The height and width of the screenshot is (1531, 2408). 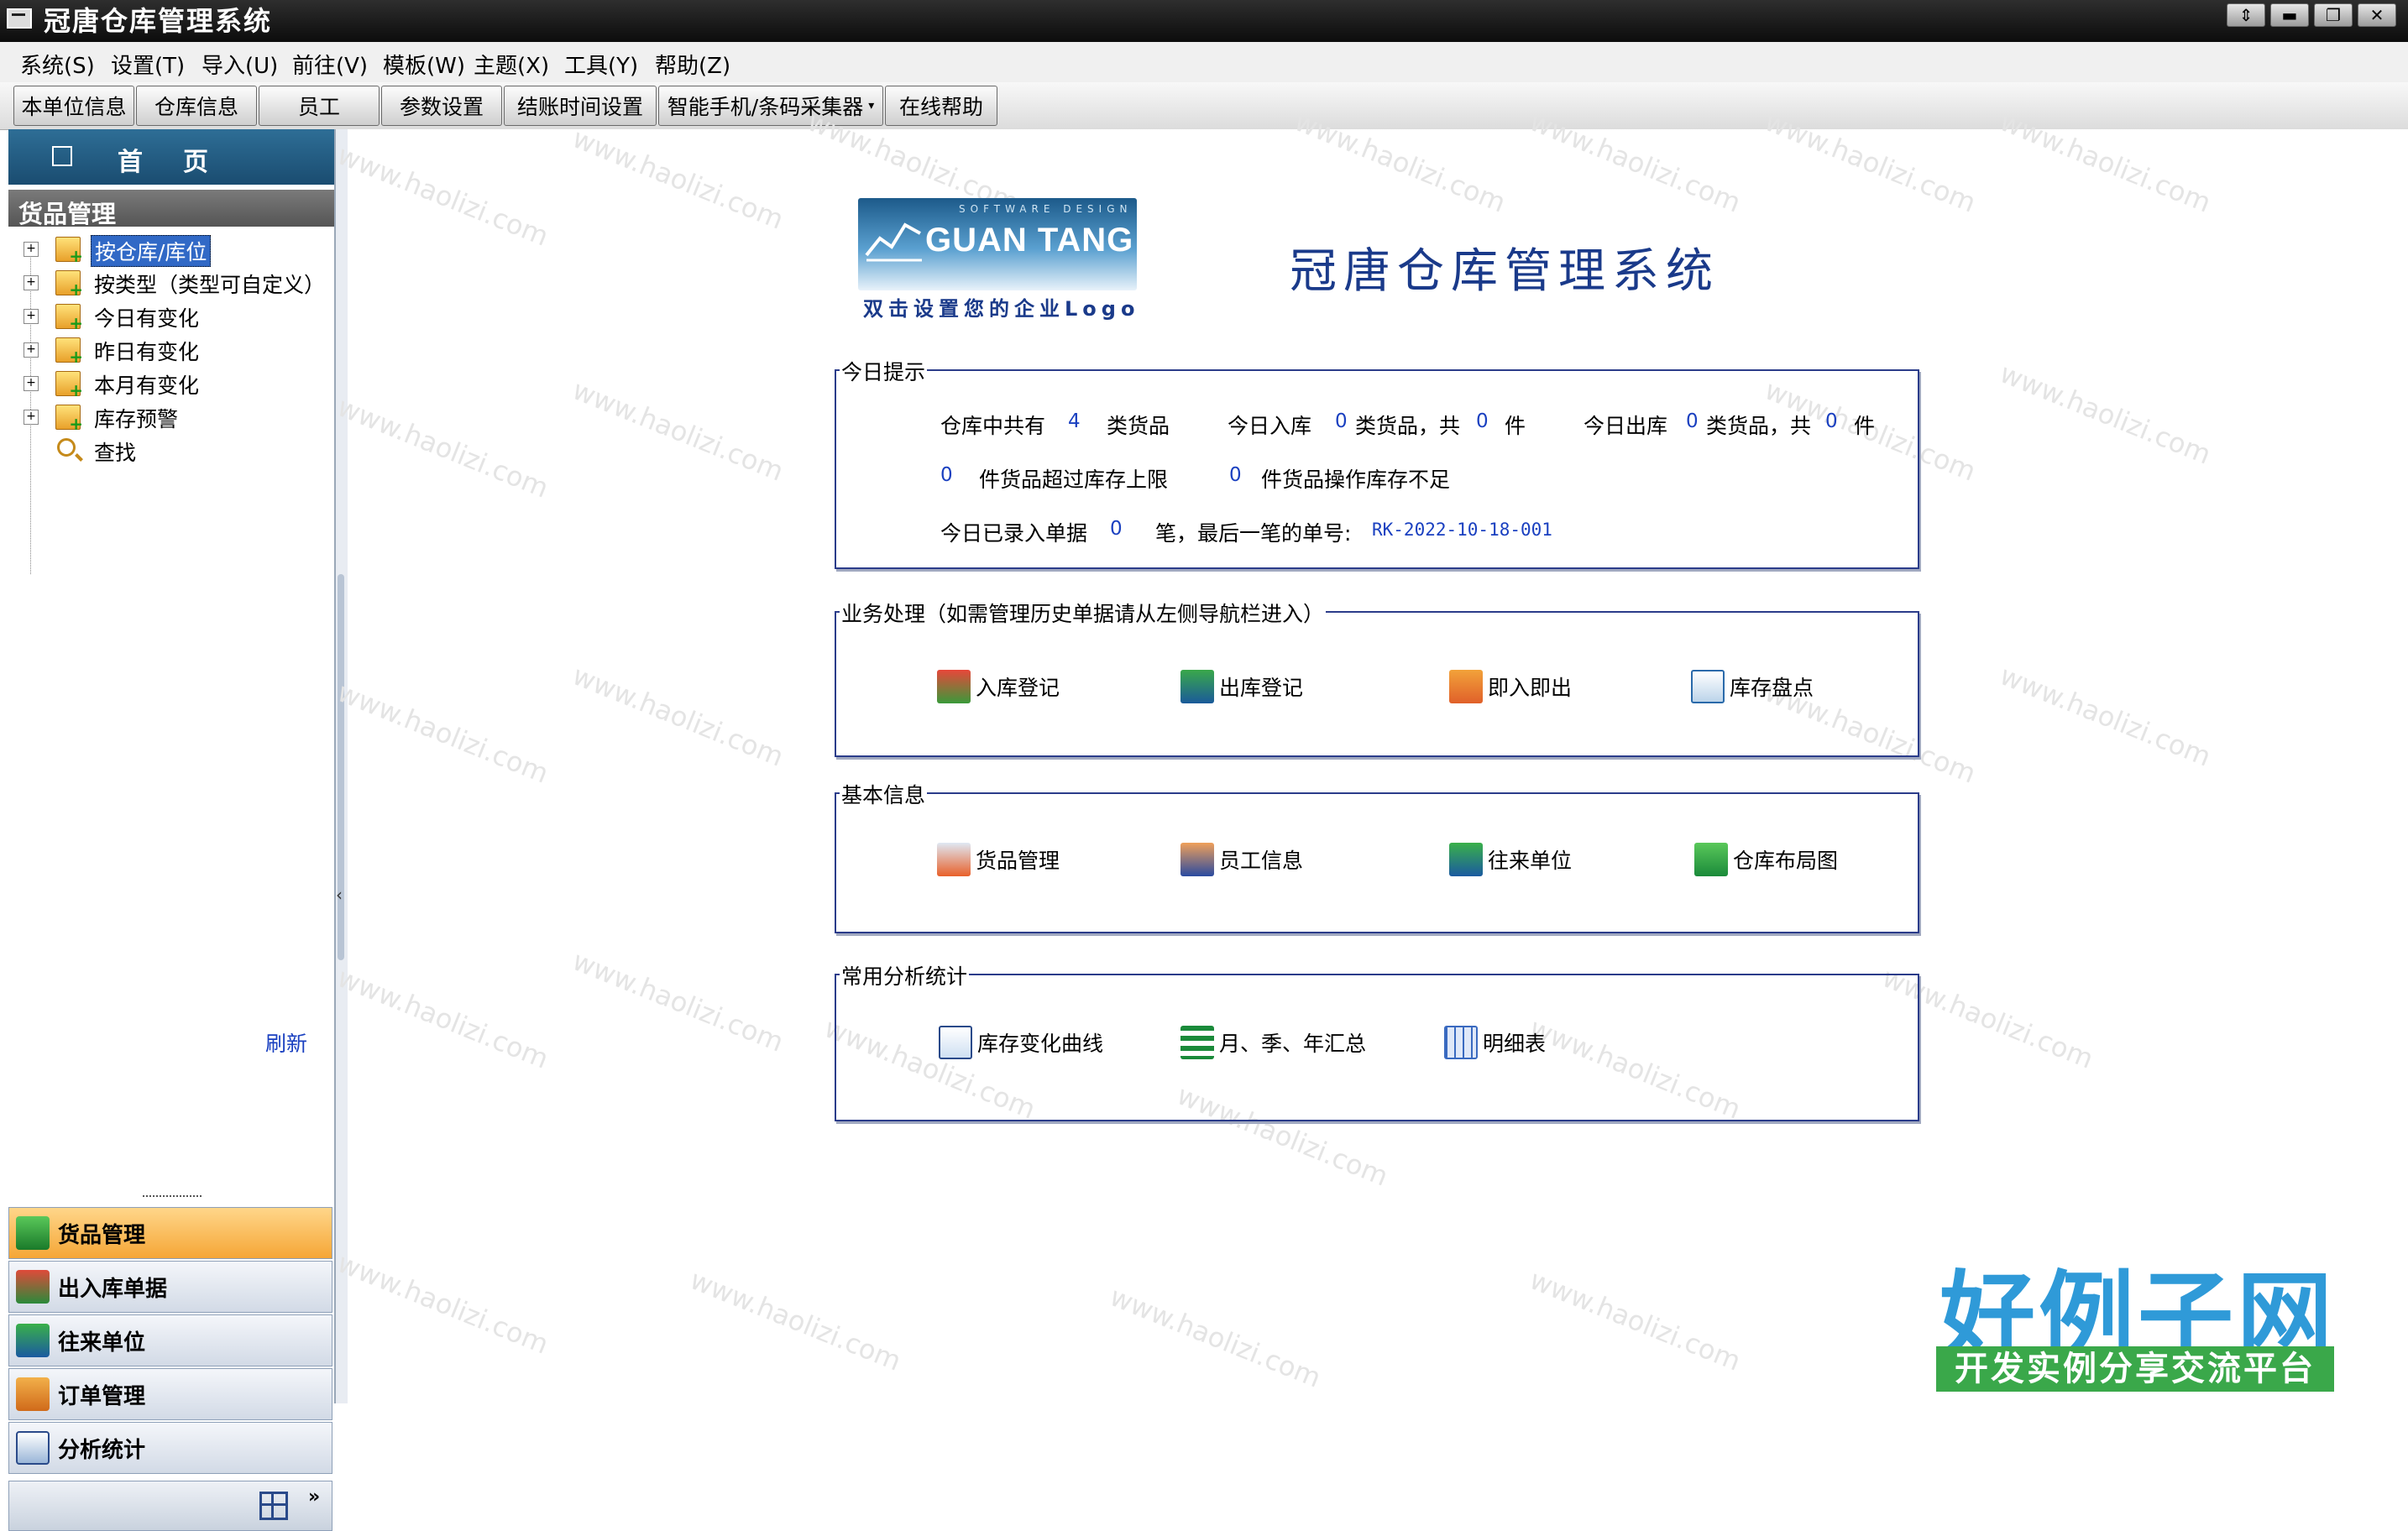 What do you see at coordinates (102, 1235) in the screenshot?
I see `nav-label: 货品管理` at bounding box center [102, 1235].